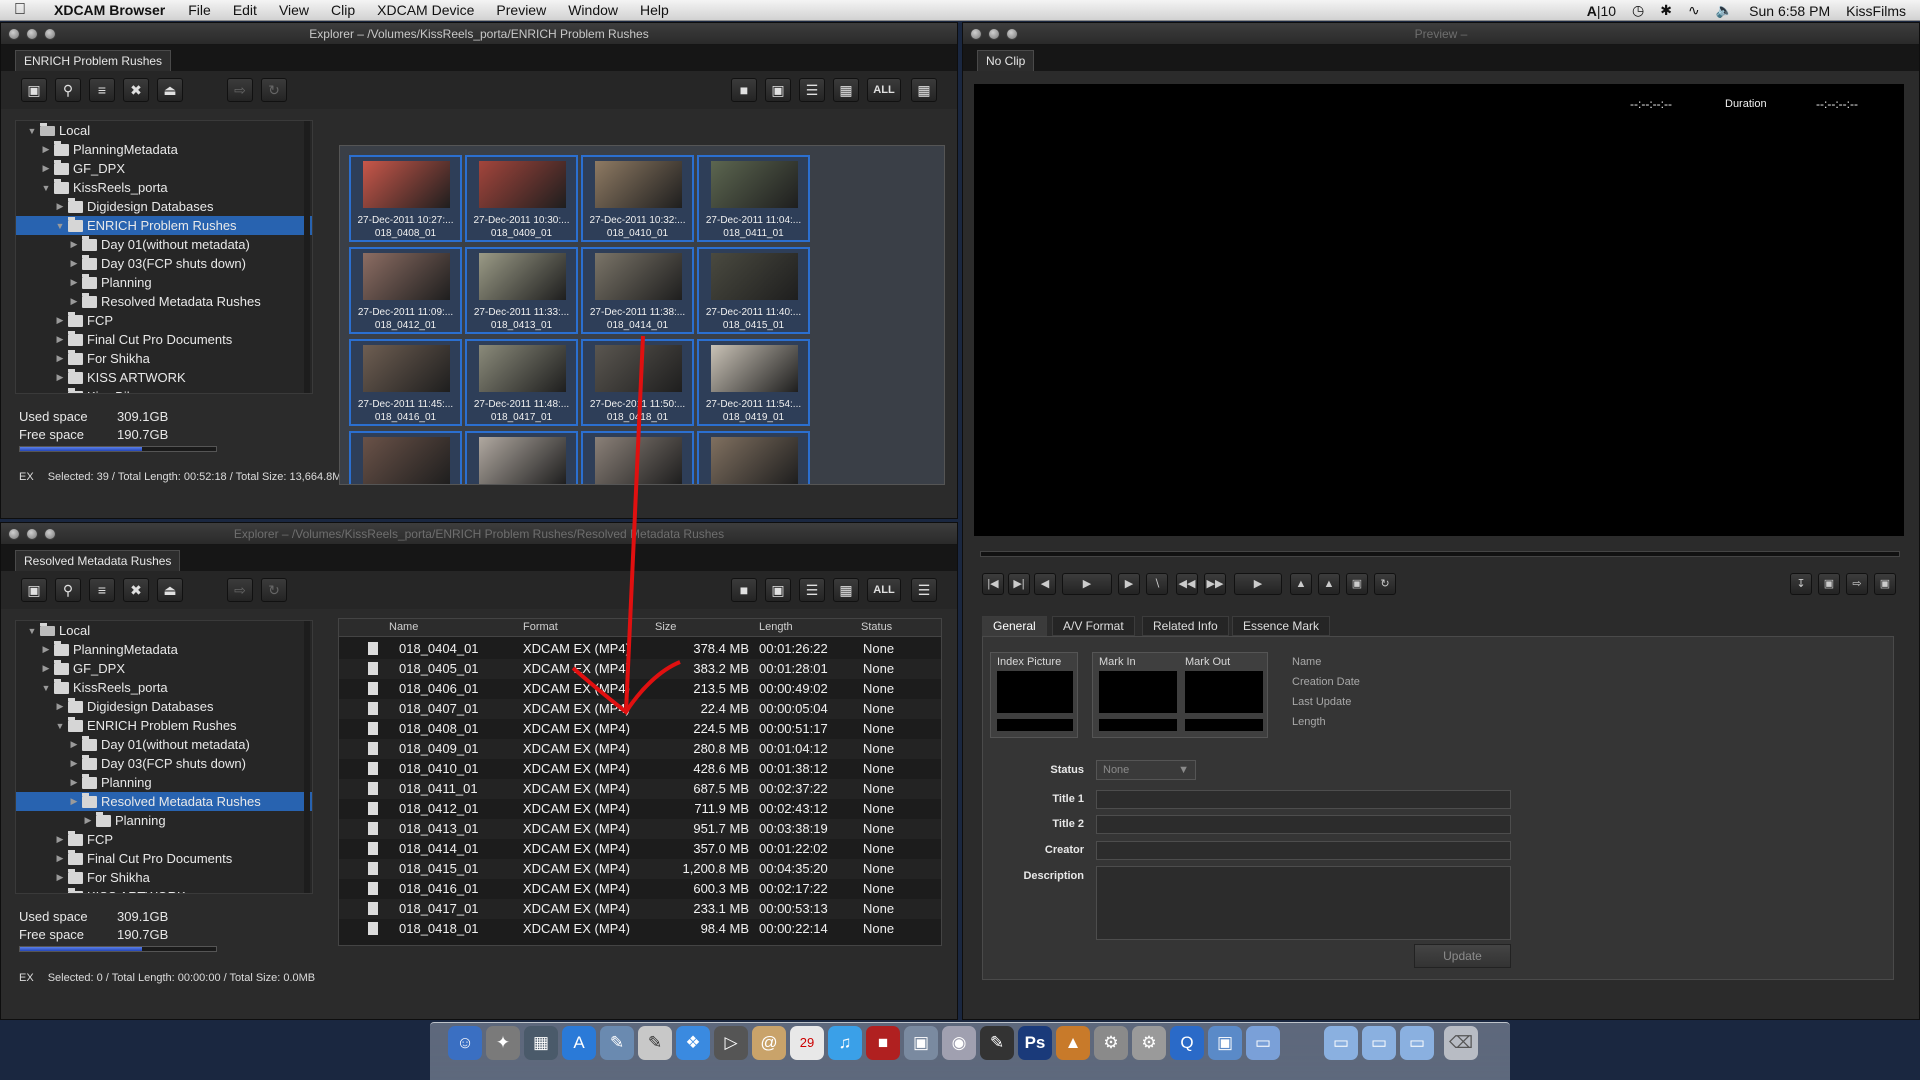 This screenshot has width=1920, height=1080. What do you see at coordinates (579, 1043) in the screenshot?
I see `app-store-icon: A` at bounding box center [579, 1043].